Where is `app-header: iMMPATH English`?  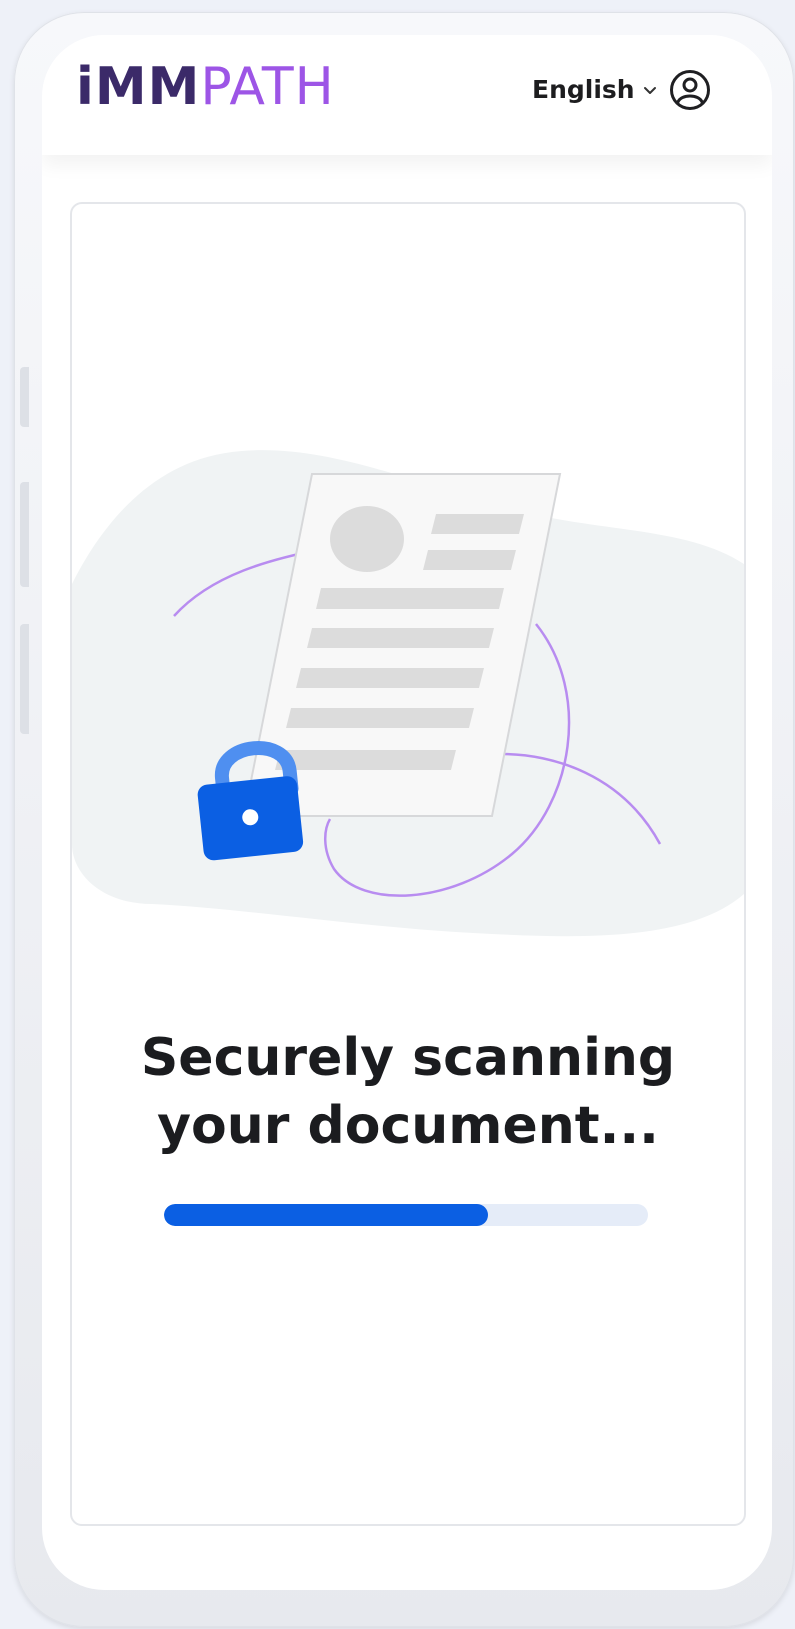 app-header: iMMPATH English is located at coordinates (407, 95).